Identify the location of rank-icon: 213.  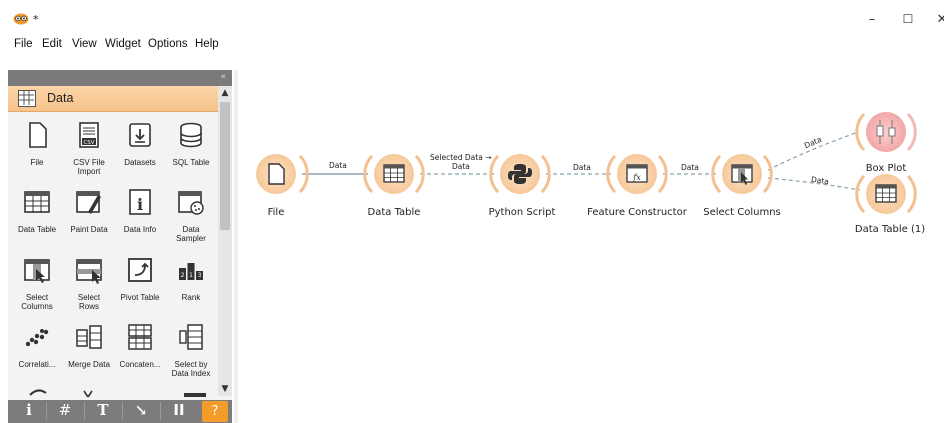
(191, 271).